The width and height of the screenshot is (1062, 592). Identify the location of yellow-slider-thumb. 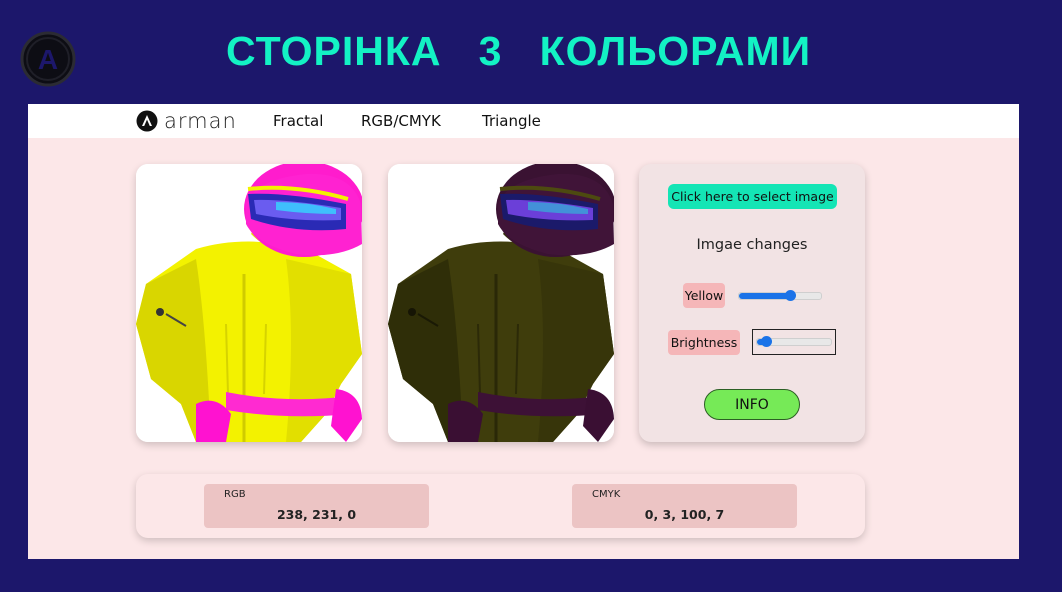
(790, 295).